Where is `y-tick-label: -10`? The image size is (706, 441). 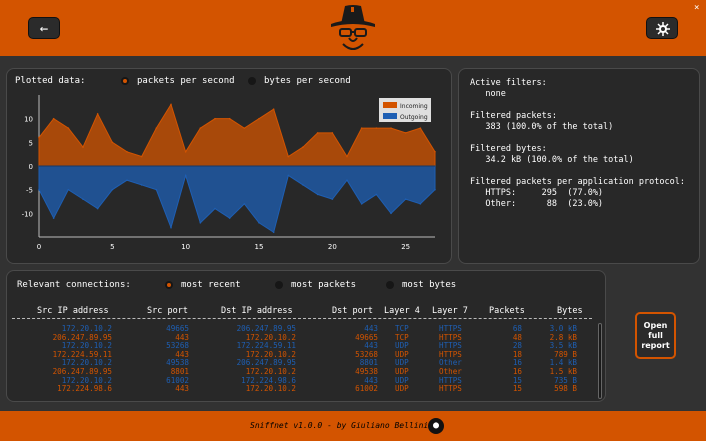
y-tick-label: -10 is located at coordinates (27, 214).